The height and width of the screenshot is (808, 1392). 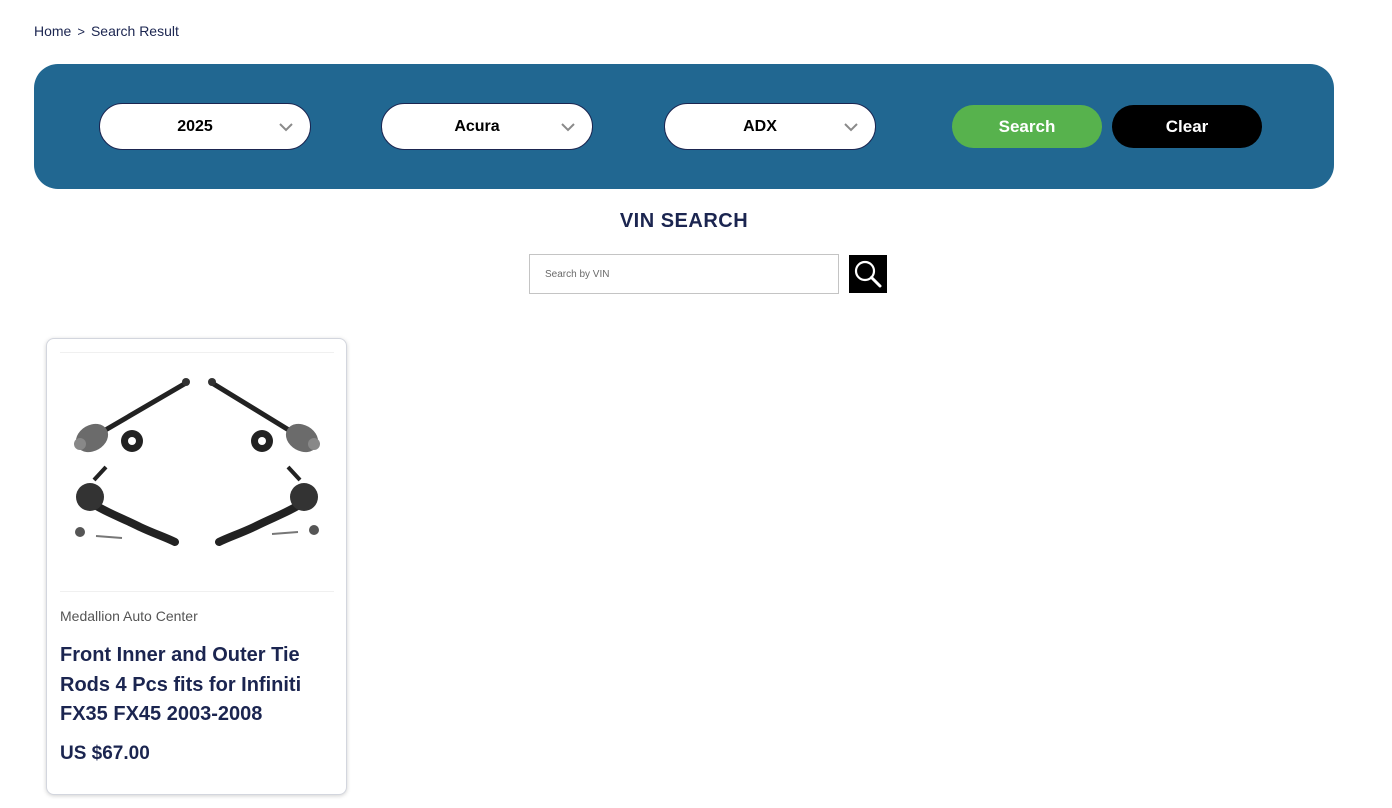 What do you see at coordinates (52, 31) in the screenshot?
I see `breadcrumb-home-link: Home` at bounding box center [52, 31].